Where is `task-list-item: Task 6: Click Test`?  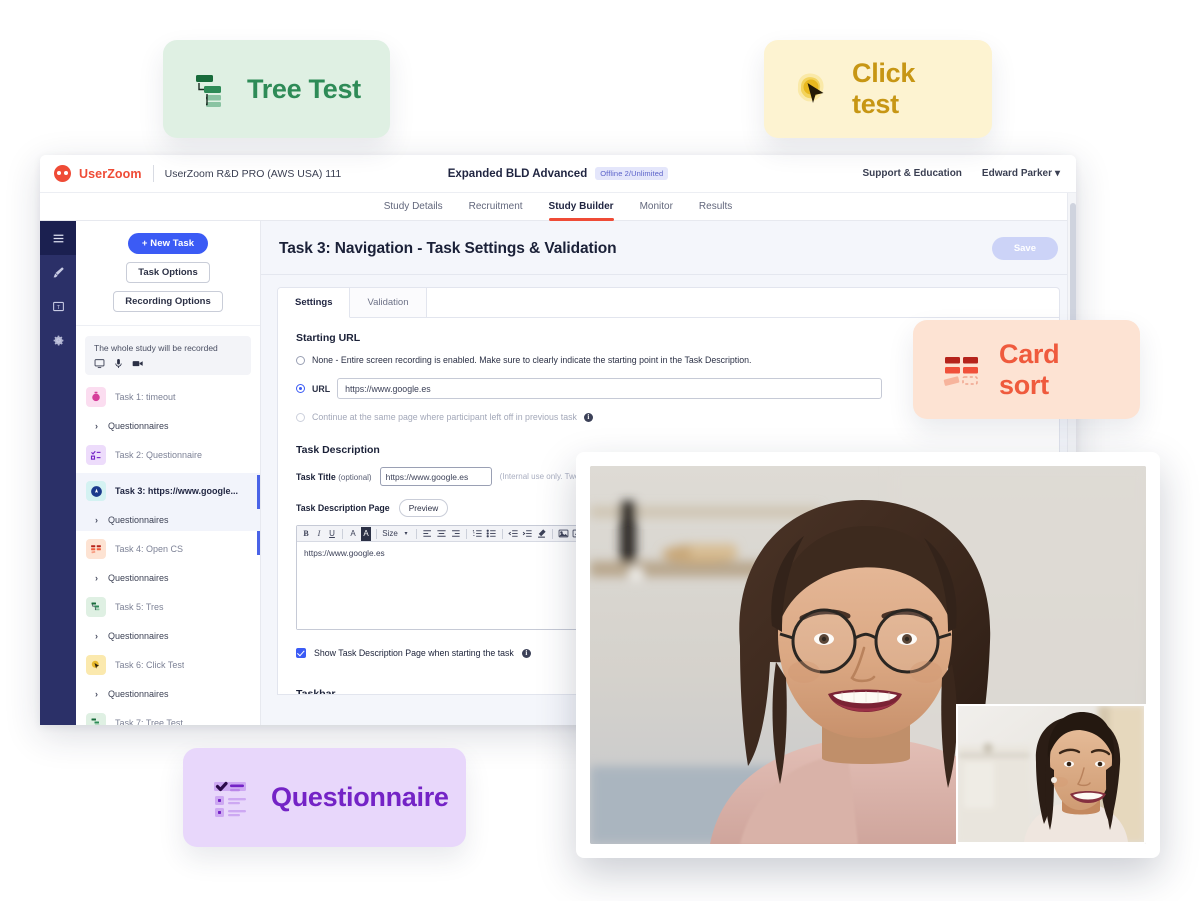
task-list-item: Task 6: Click Test is located at coordinates (168, 665).